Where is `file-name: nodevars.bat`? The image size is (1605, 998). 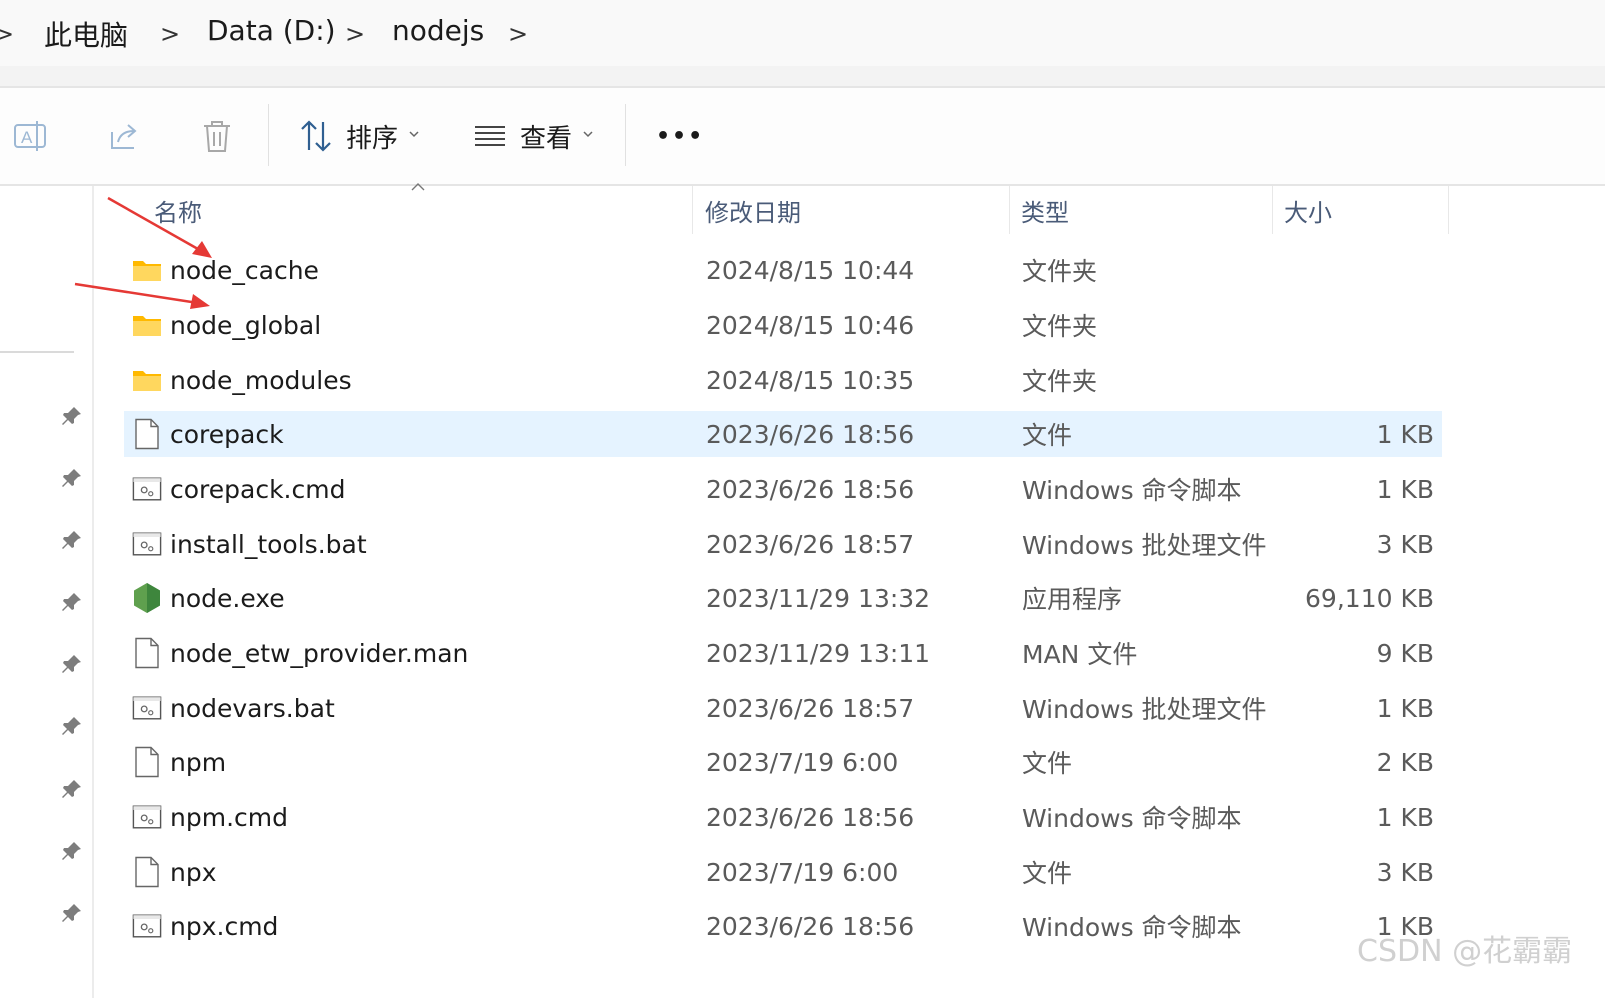 file-name: nodevars.bat is located at coordinates (252, 708).